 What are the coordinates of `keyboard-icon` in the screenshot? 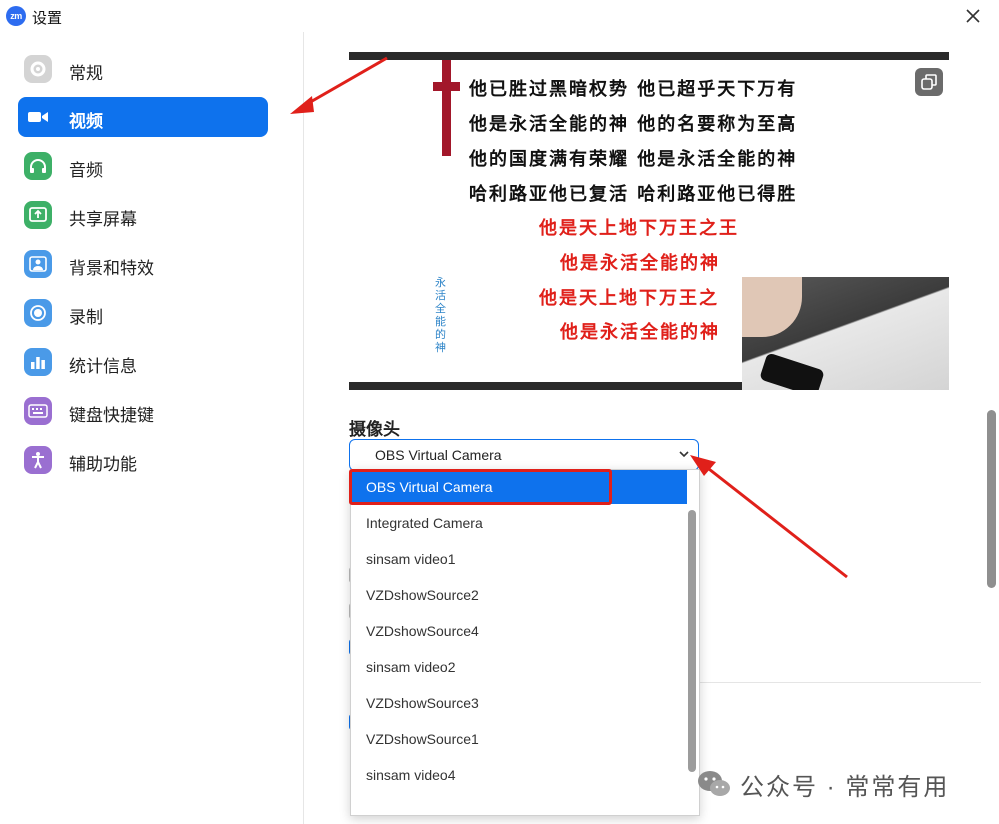 It's located at (38, 411).